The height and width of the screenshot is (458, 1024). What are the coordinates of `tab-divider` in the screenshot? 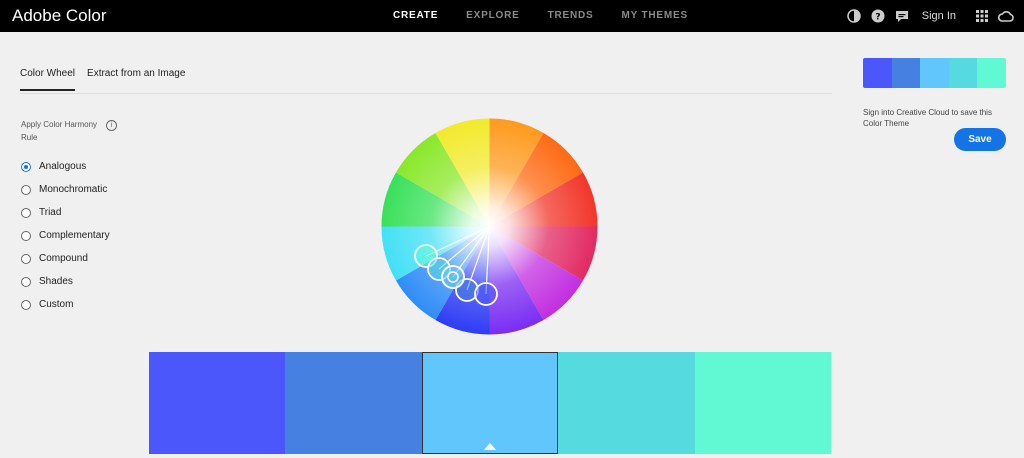 It's located at (426, 93).